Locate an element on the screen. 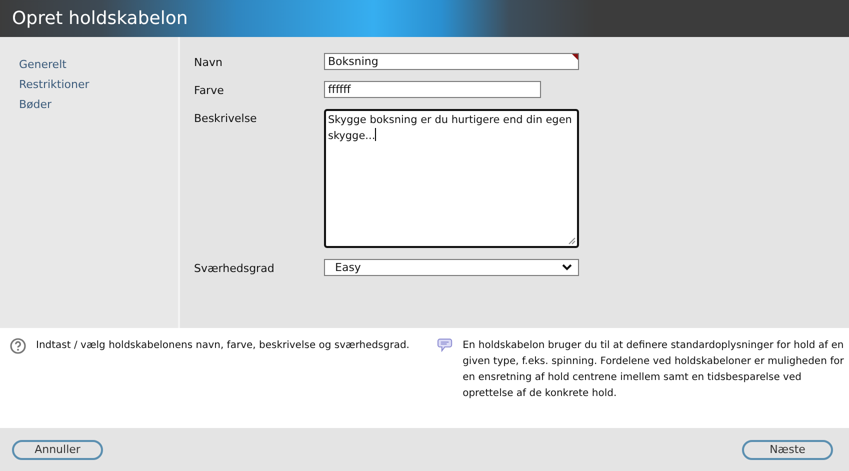 The height and width of the screenshot is (471, 849). button: Annuller is located at coordinates (57, 450).